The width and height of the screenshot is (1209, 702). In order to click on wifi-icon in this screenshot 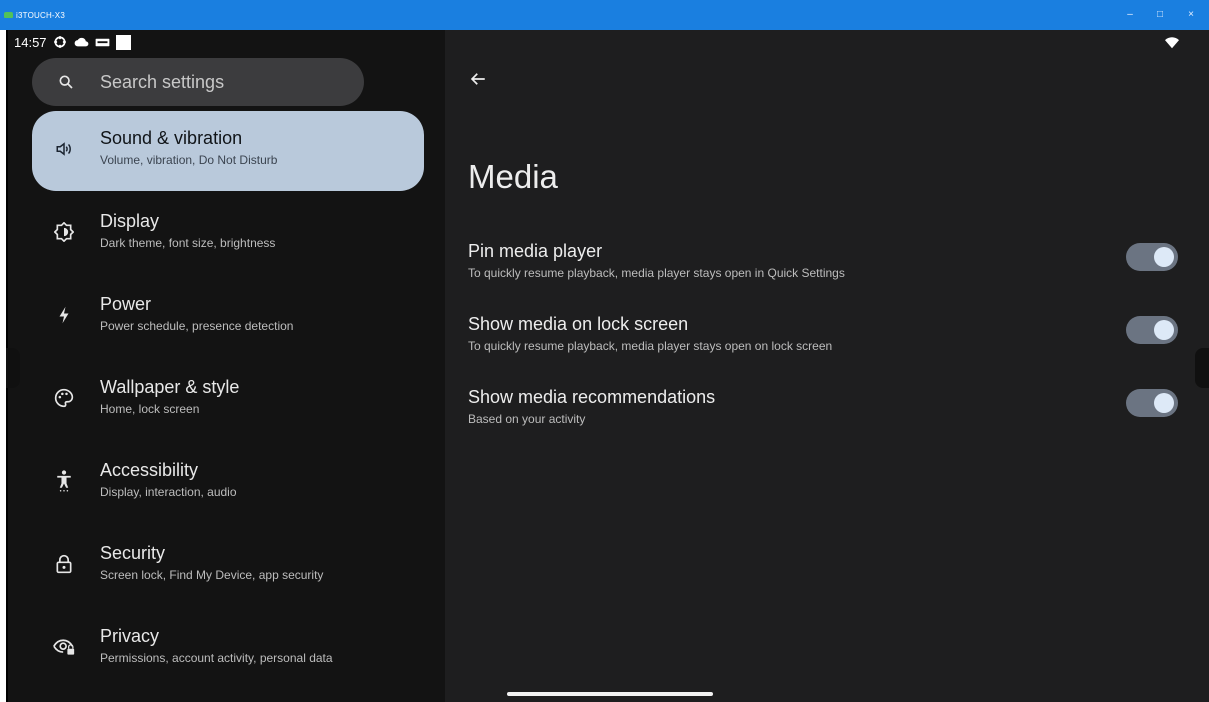, I will do `click(1172, 45)`.